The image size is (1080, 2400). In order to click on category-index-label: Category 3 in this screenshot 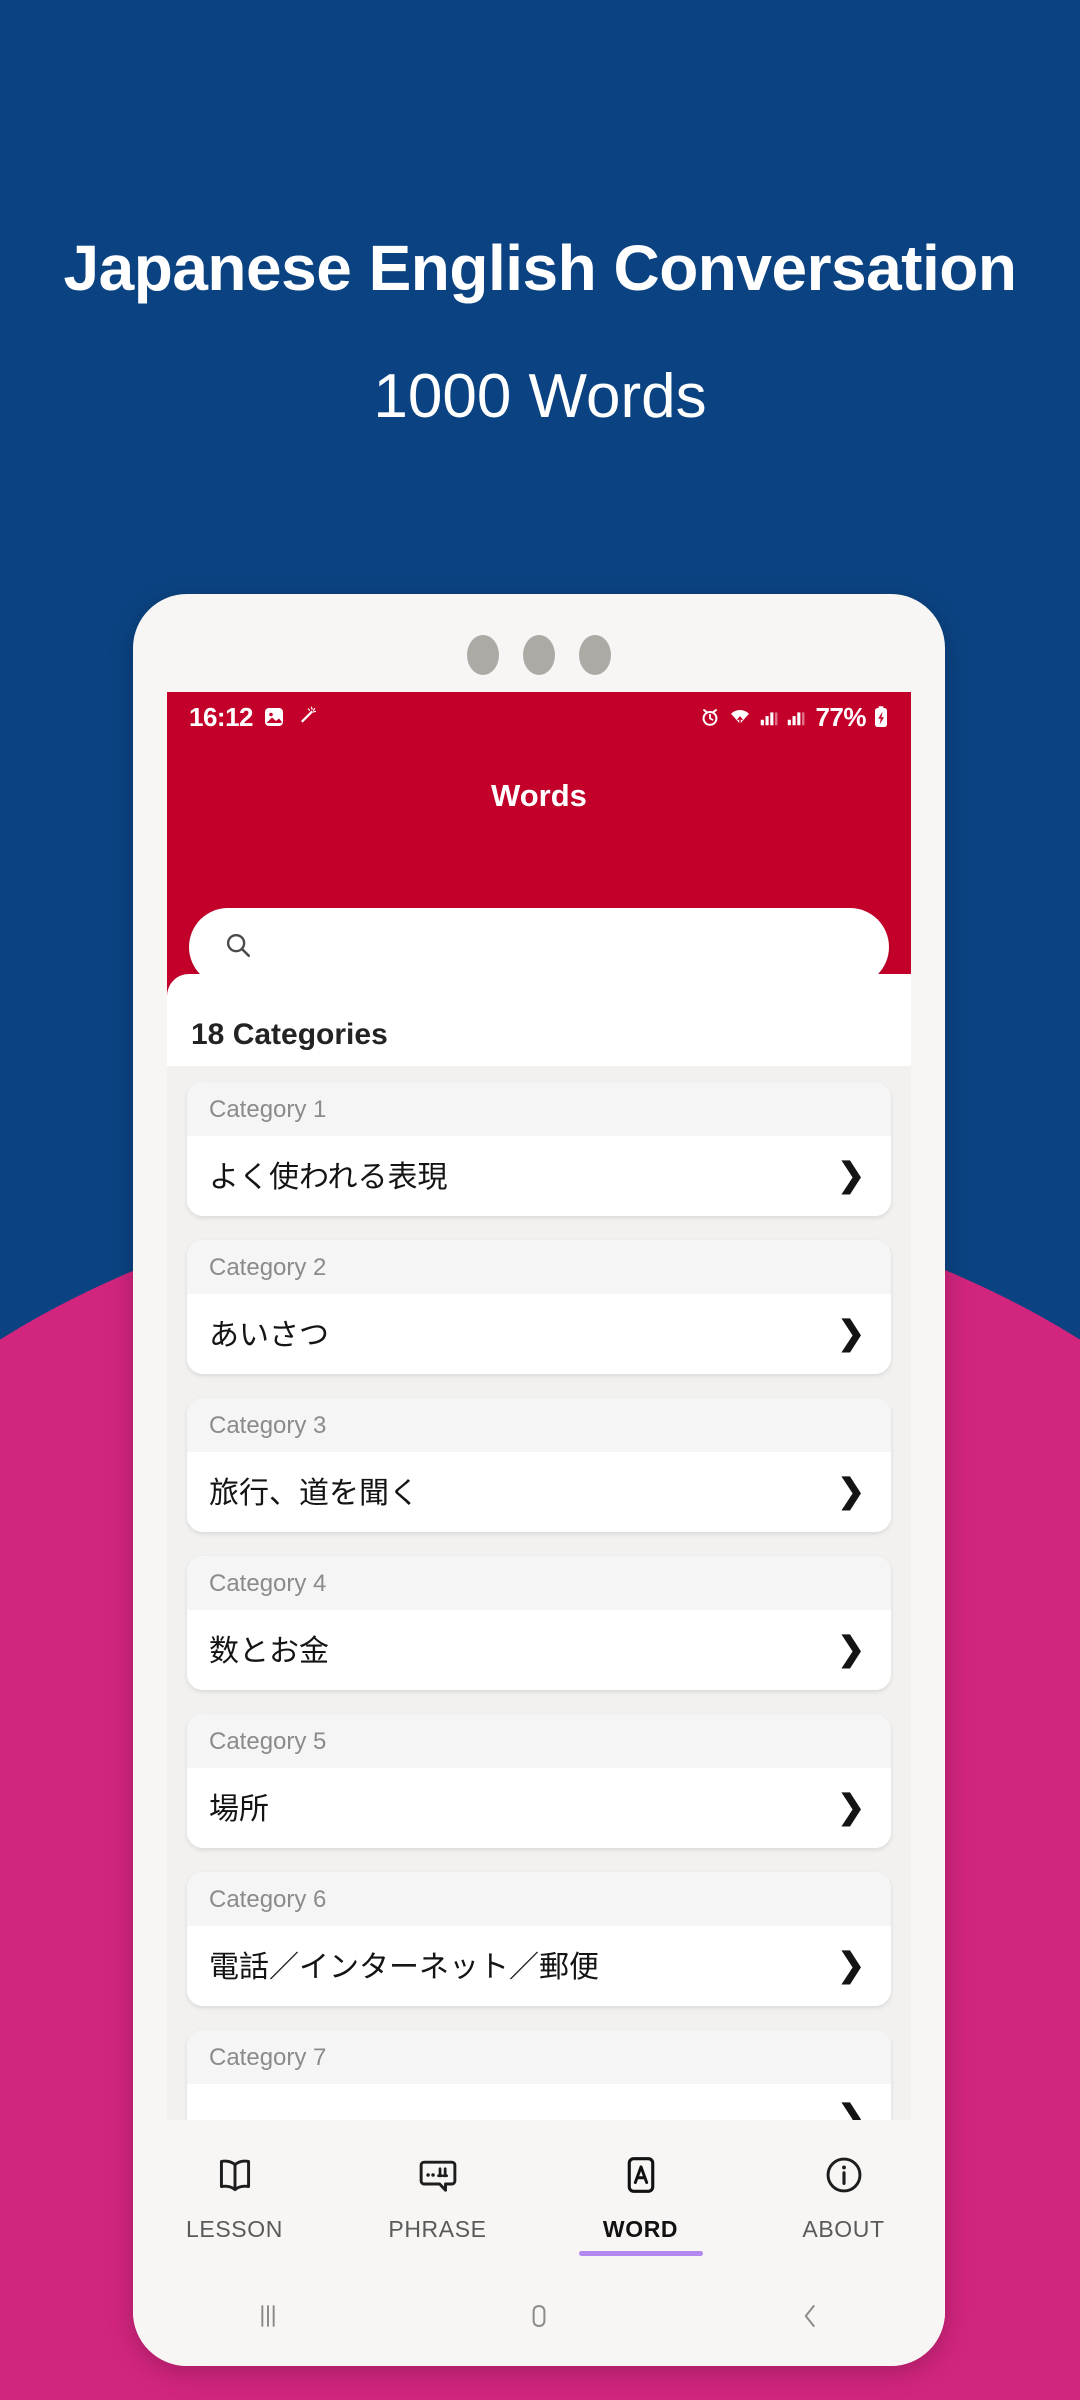, I will do `click(539, 1425)`.